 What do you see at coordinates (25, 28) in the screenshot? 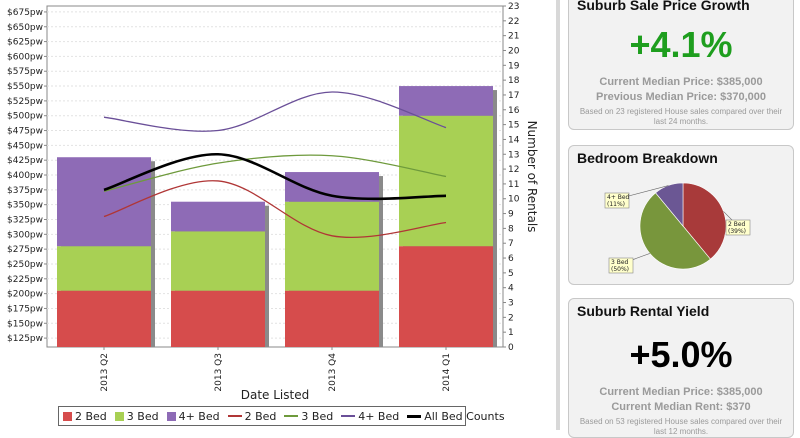
I see `y-left-tick-label: $650pw` at bounding box center [25, 28].